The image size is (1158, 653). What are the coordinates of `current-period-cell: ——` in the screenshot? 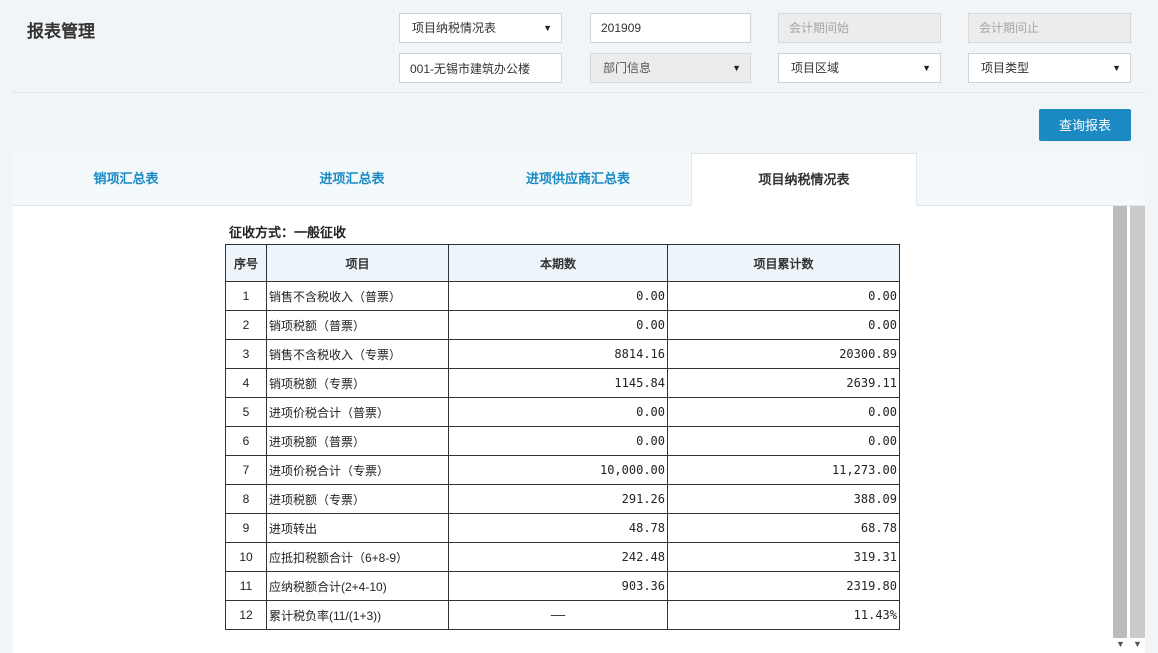 It's located at (558, 615).